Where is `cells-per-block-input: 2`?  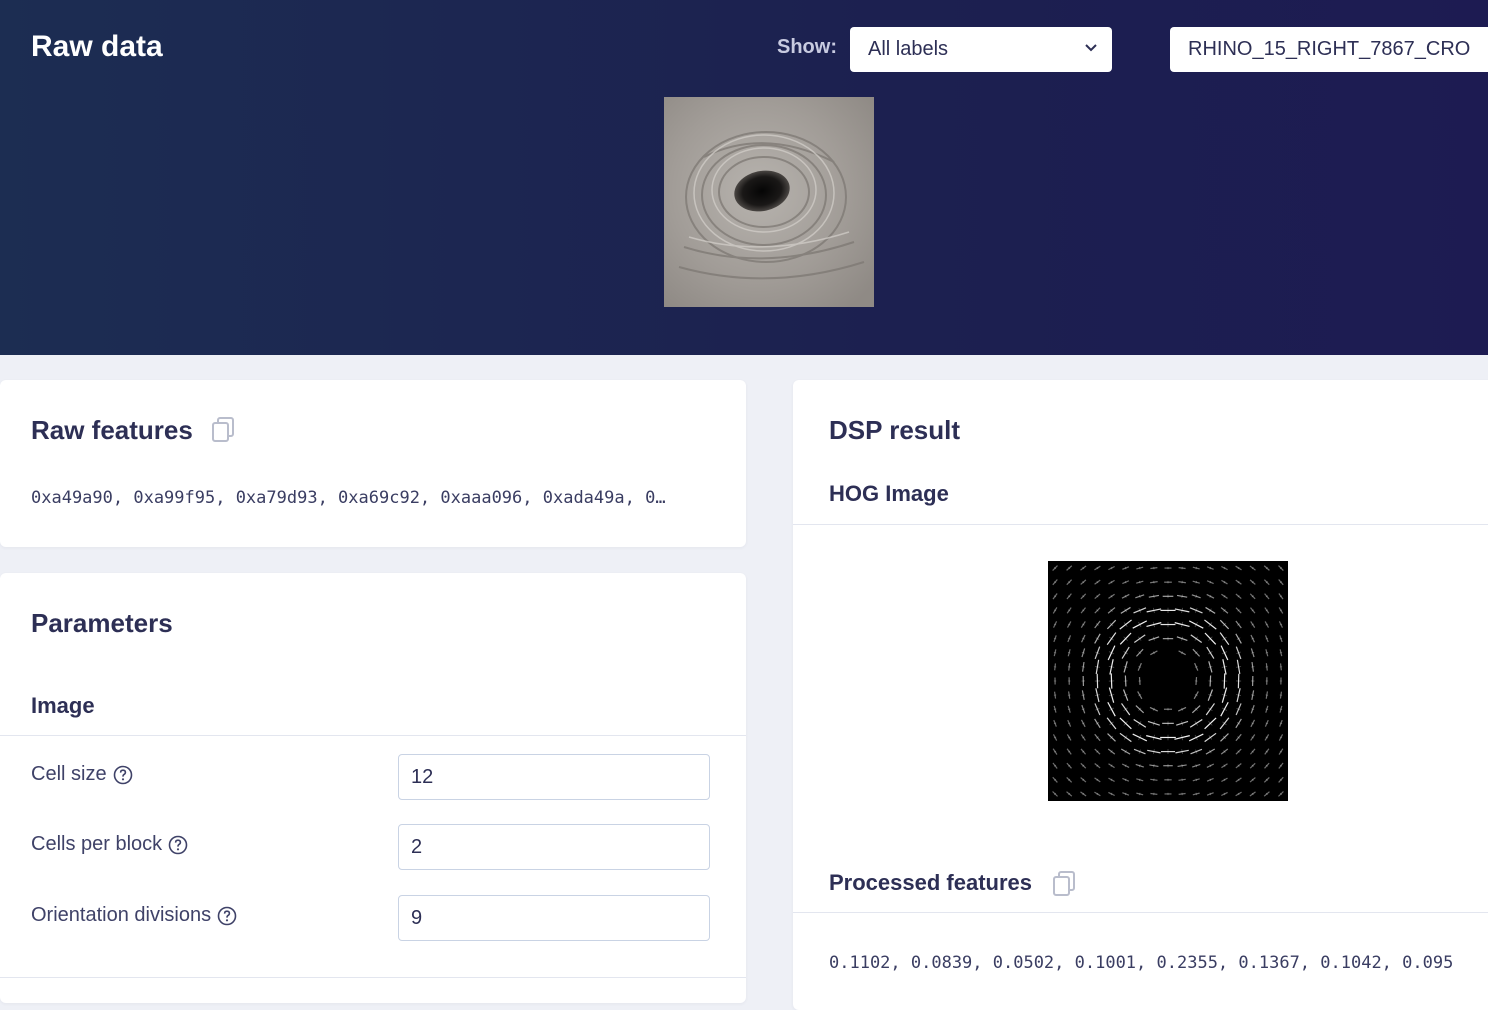
cells-per-block-input: 2 is located at coordinates (554, 847).